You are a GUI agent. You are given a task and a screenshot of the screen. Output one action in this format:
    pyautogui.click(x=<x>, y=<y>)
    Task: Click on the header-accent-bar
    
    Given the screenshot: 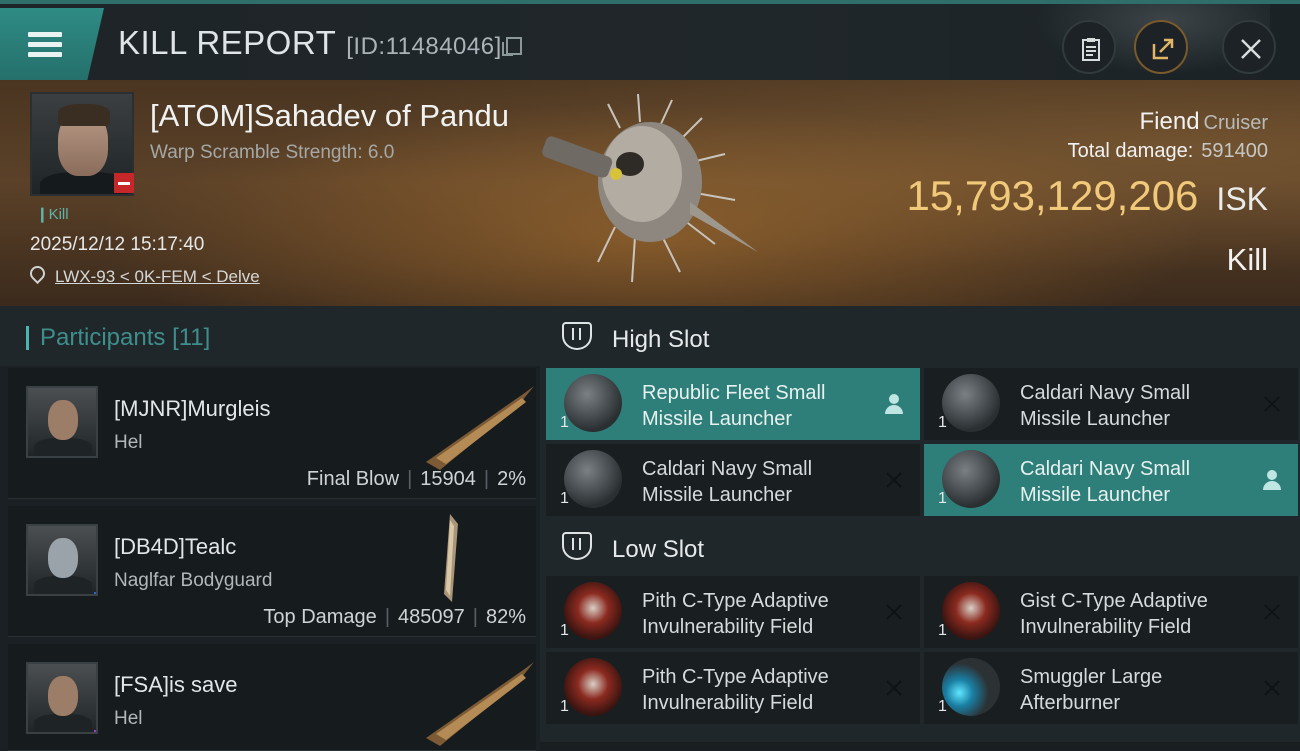 What is the action you would take?
    pyautogui.click(x=27, y=338)
    